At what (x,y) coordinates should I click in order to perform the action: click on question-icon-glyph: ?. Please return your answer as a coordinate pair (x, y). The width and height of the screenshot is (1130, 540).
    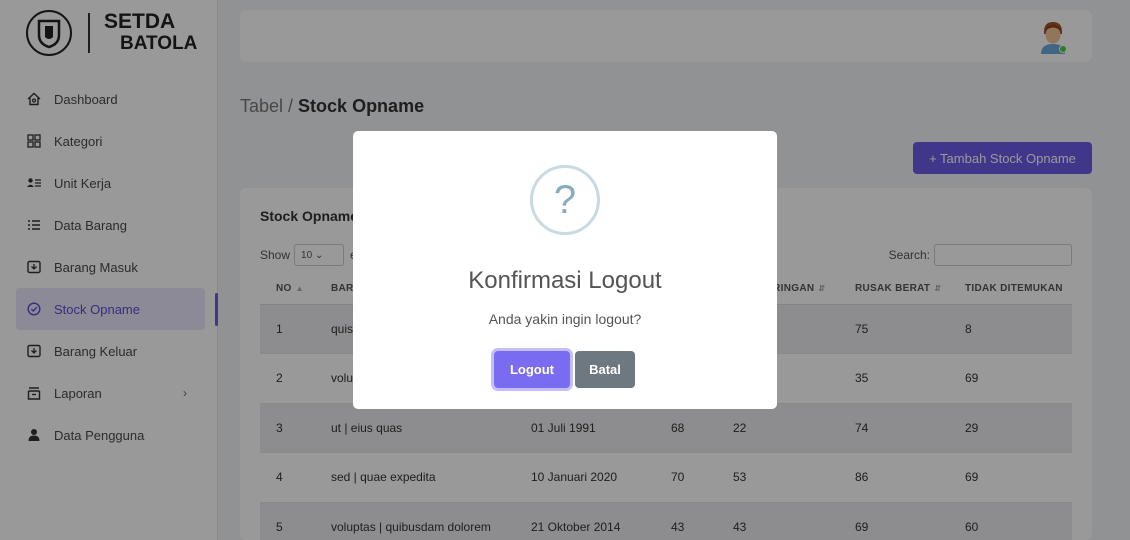
    Looking at the image, I should click on (565, 199).